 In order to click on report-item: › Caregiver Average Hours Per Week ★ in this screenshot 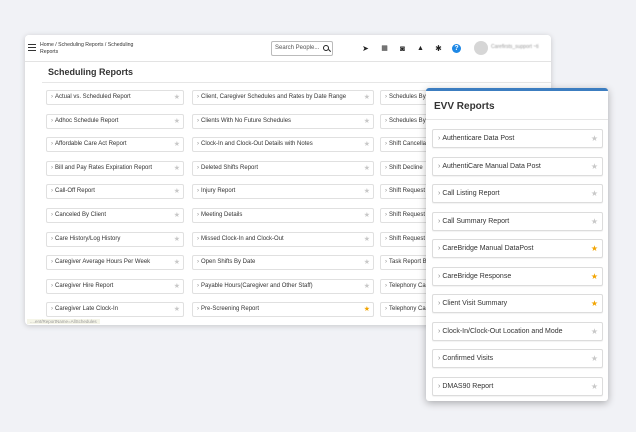, I will do `click(115, 263)`.